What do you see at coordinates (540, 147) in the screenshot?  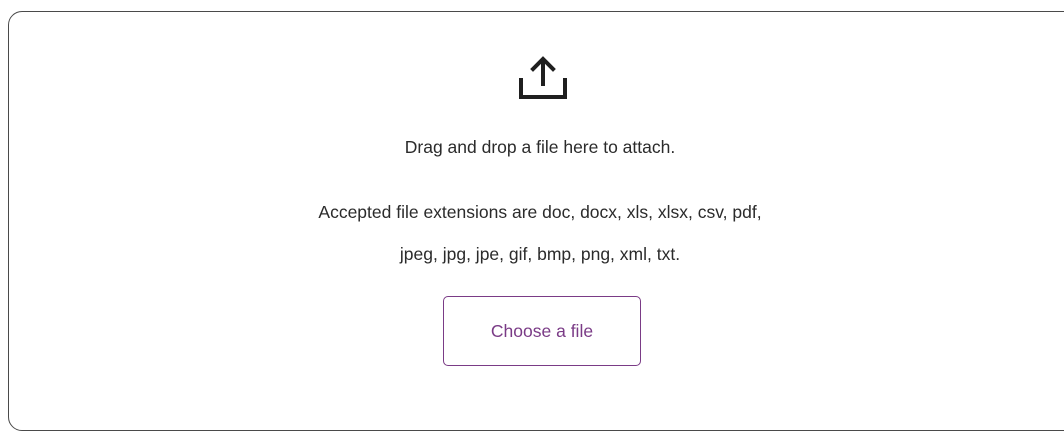 I see `drop-instruction: Drag and drop a file here to attach.` at bounding box center [540, 147].